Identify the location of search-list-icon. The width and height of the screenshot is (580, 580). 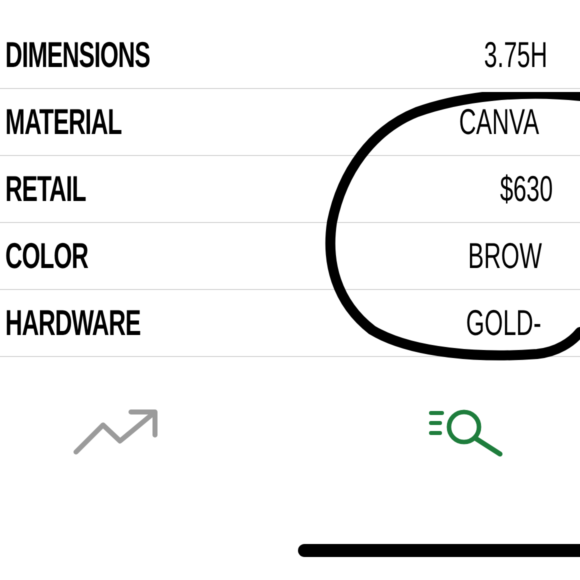
(466, 432).